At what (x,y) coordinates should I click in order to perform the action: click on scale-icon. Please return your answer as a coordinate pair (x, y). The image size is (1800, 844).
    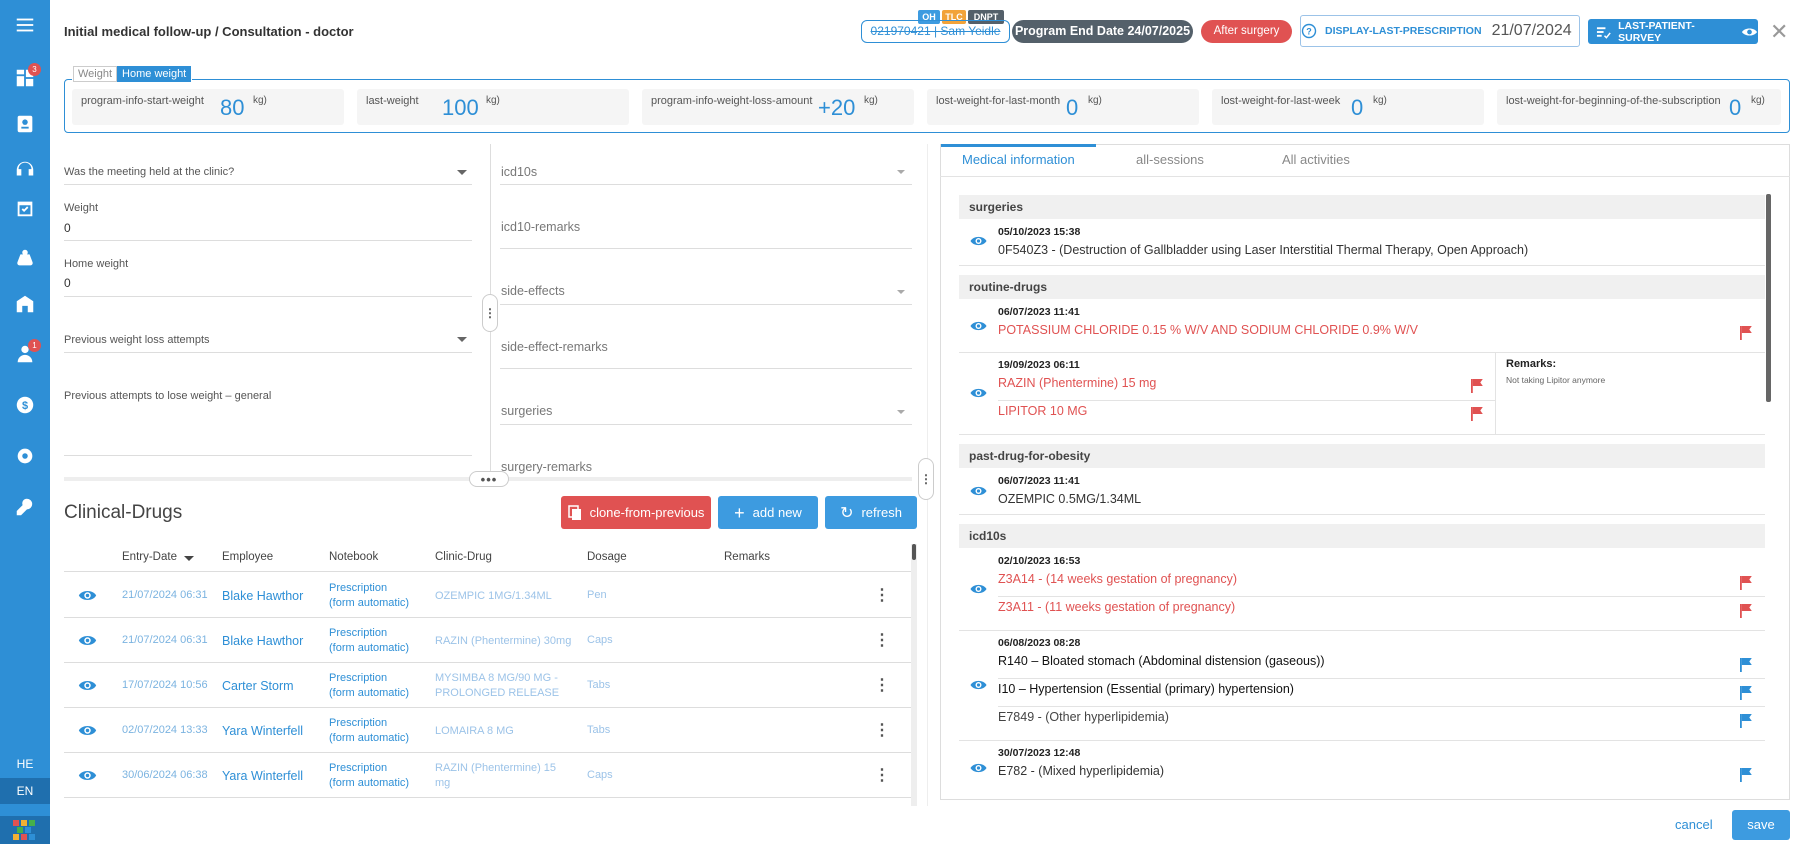
    Looking at the image, I should click on (25, 258).